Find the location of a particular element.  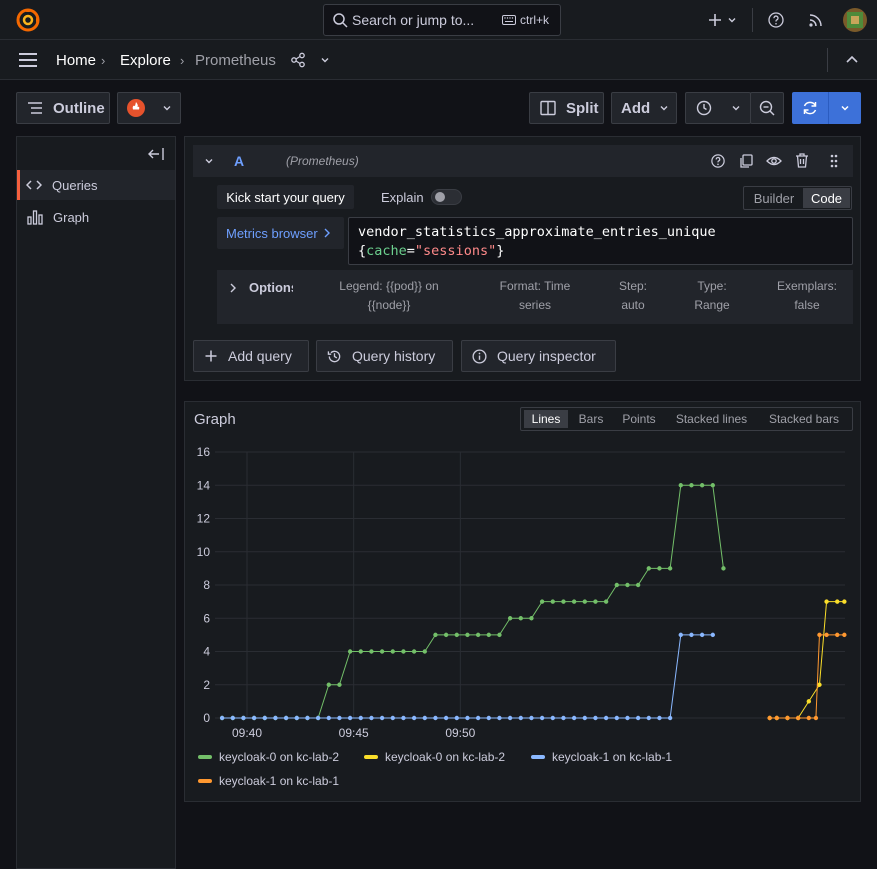

metrics-browser-button: Metrics browser is located at coordinates (280, 233).